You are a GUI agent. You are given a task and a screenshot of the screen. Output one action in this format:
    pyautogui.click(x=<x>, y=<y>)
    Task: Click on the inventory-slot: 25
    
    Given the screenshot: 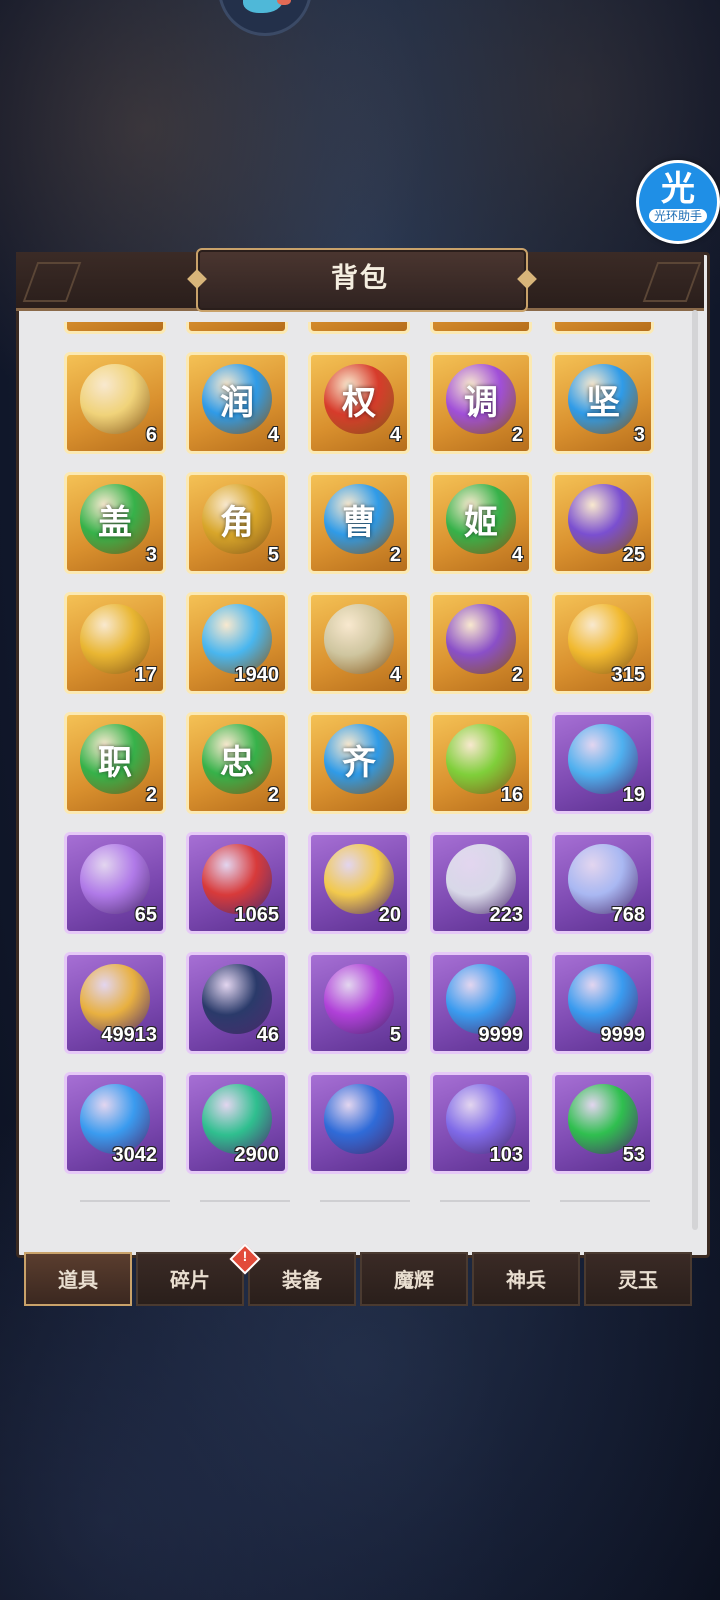 What is the action you would take?
    pyautogui.click(x=603, y=523)
    